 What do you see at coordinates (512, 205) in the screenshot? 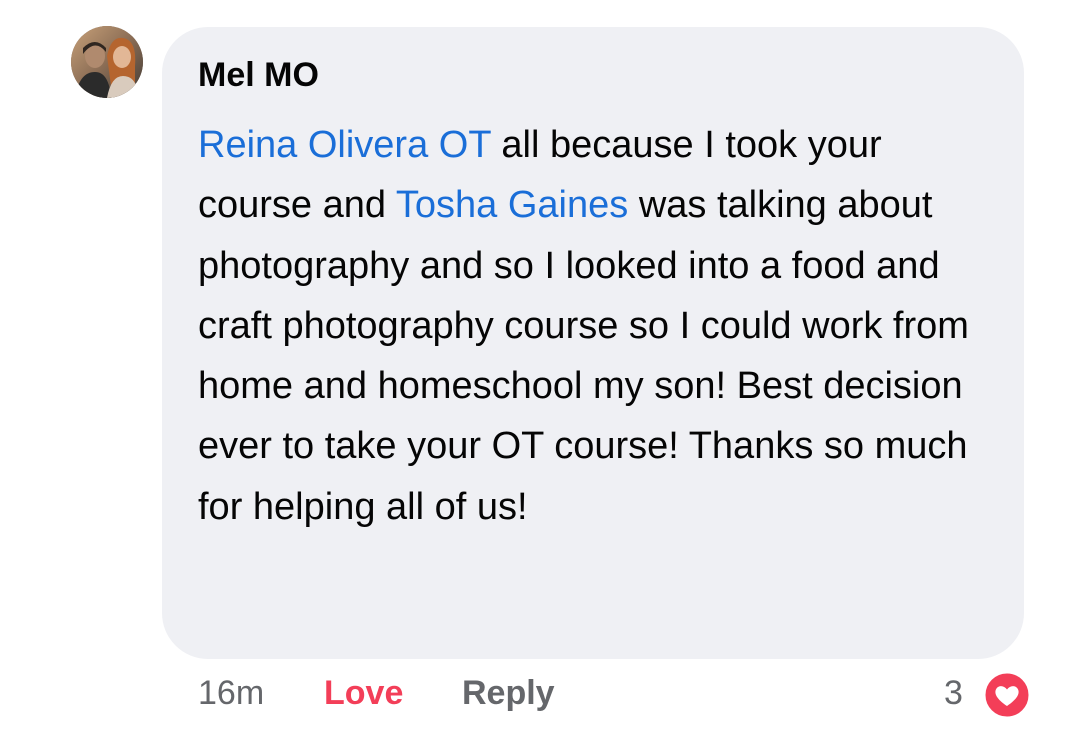
I see `mention-link: Tosha Gaines` at bounding box center [512, 205].